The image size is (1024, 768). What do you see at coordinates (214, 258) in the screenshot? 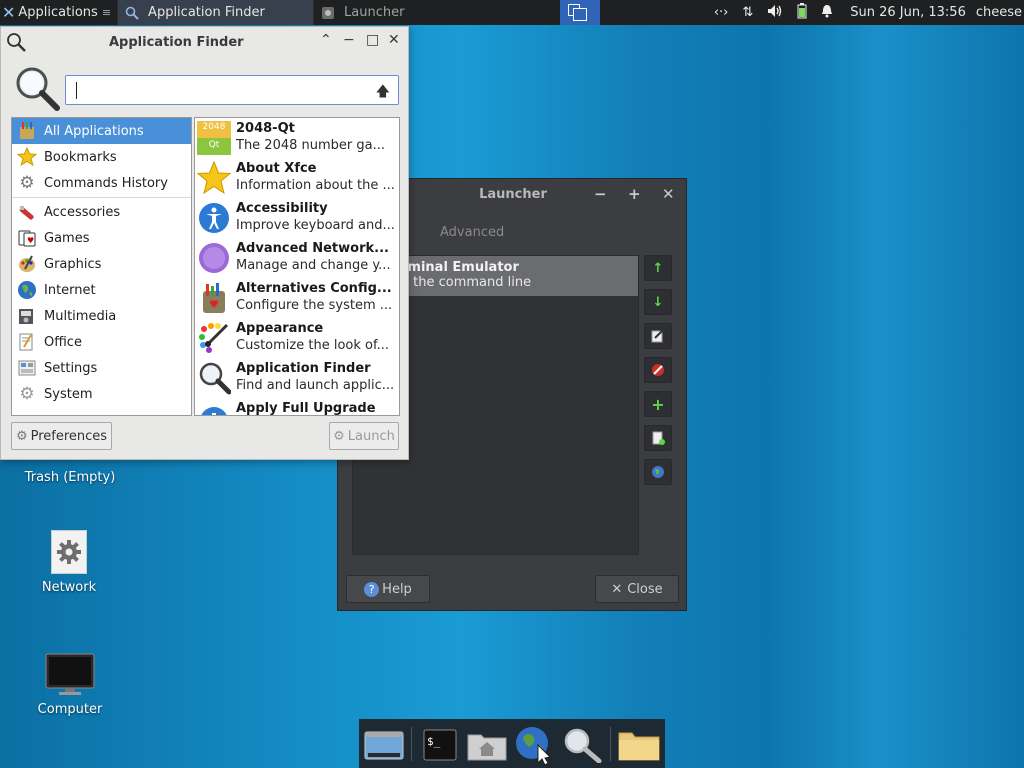
I see `network-icon` at bounding box center [214, 258].